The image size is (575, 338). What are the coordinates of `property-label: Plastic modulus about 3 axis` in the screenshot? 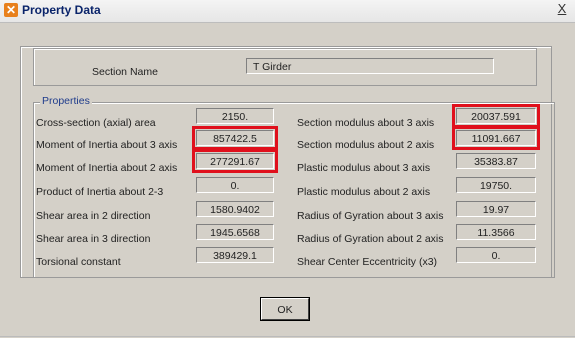 It's located at (364, 168).